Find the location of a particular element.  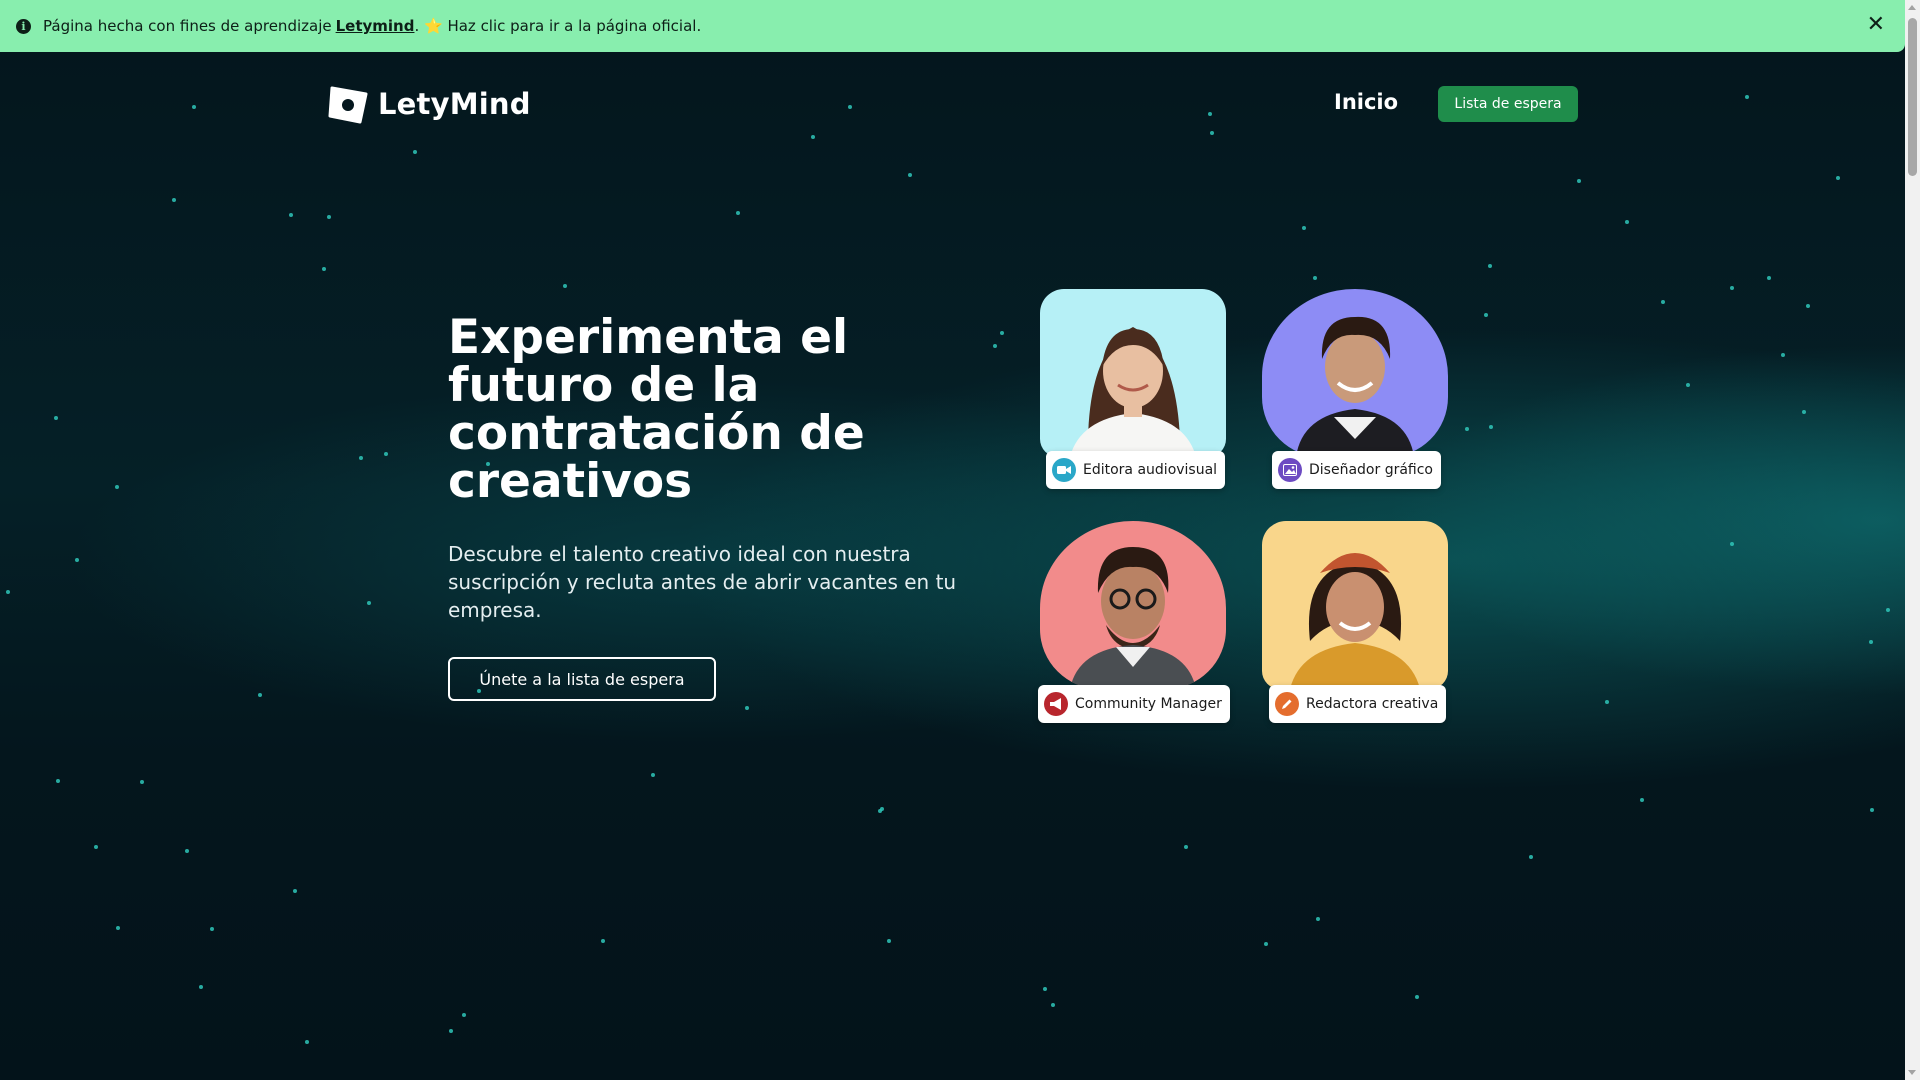

role-badge: Redactora creativa is located at coordinates (1358, 704).